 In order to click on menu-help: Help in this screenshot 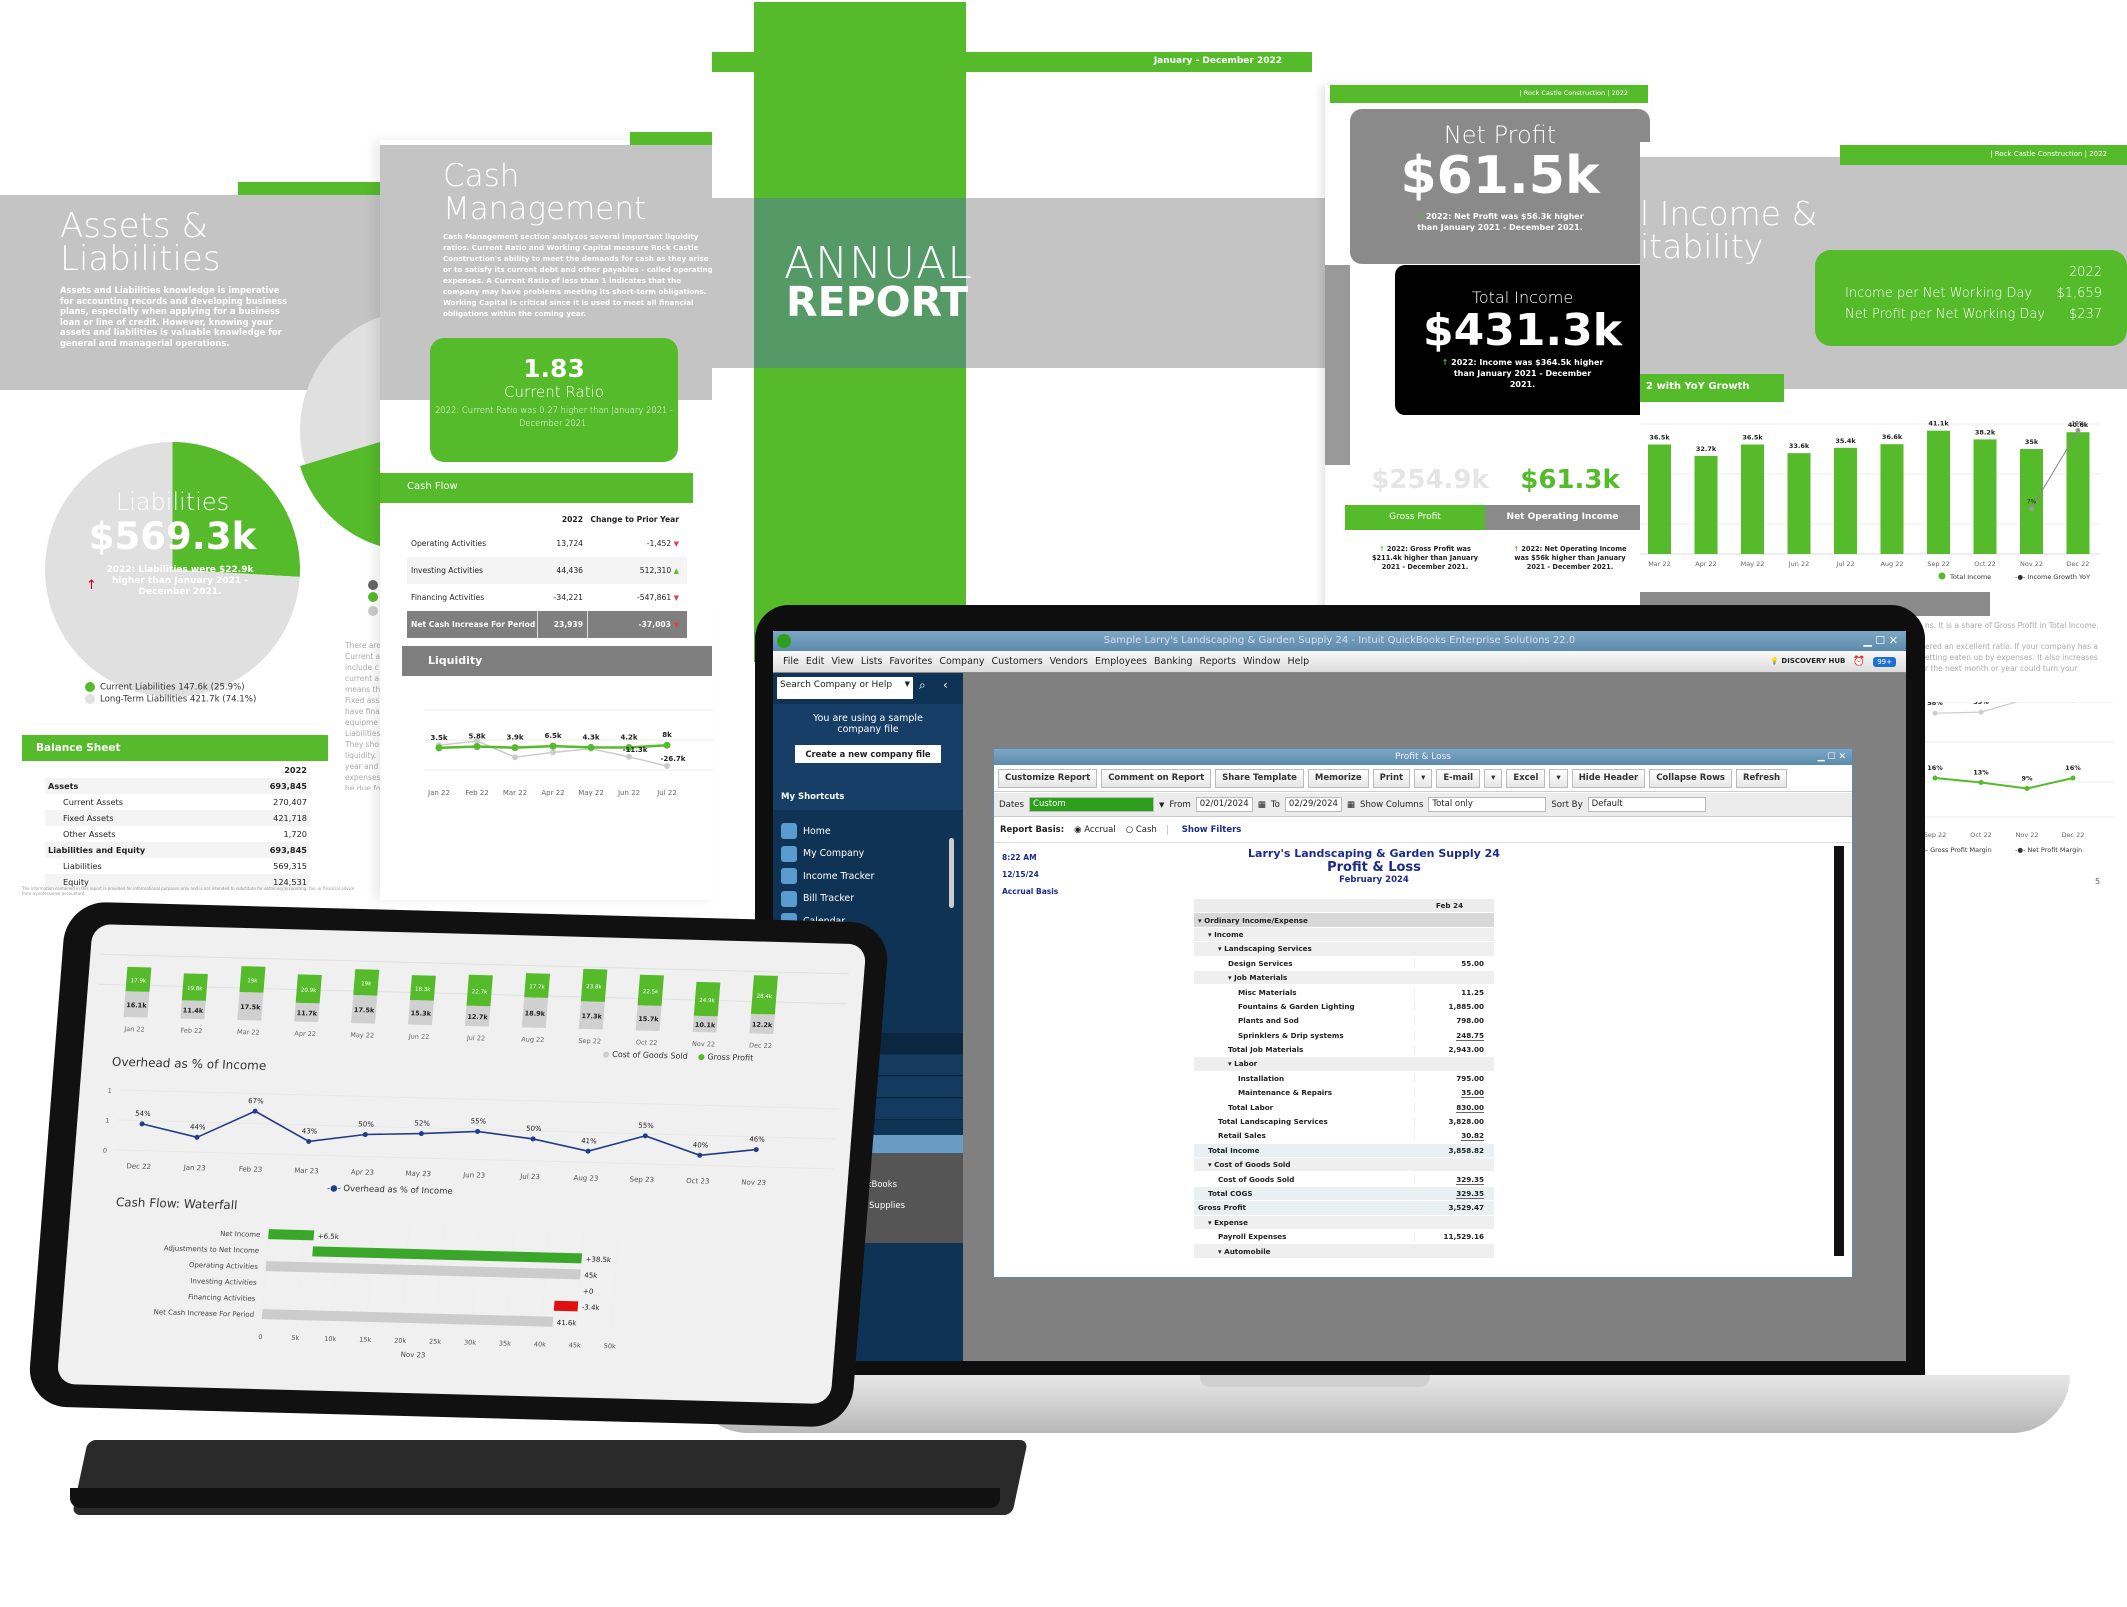, I will do `click(1298, 661)`.